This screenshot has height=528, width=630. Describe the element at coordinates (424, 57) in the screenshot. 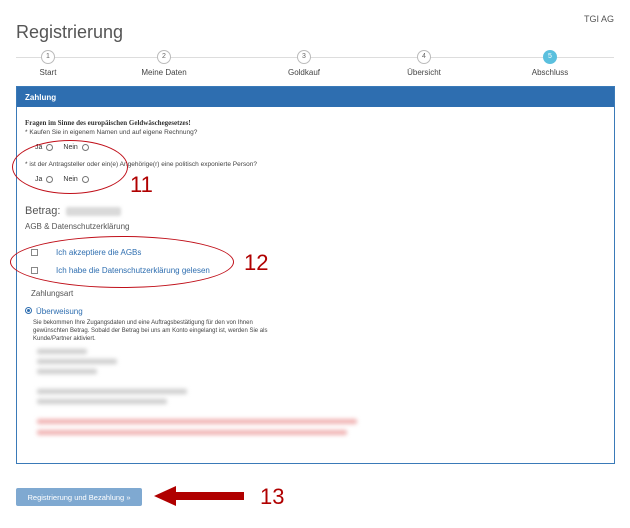

I see `step-number: 4` at that location.